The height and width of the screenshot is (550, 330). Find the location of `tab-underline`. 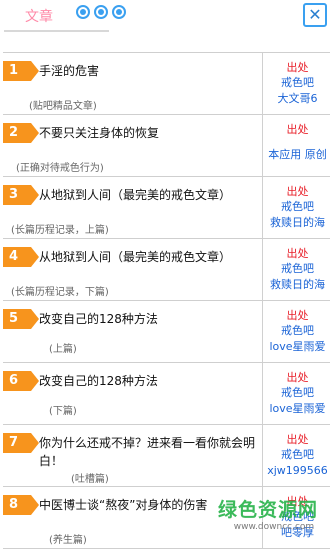

tab-underline is located at coordinates (56, 31).